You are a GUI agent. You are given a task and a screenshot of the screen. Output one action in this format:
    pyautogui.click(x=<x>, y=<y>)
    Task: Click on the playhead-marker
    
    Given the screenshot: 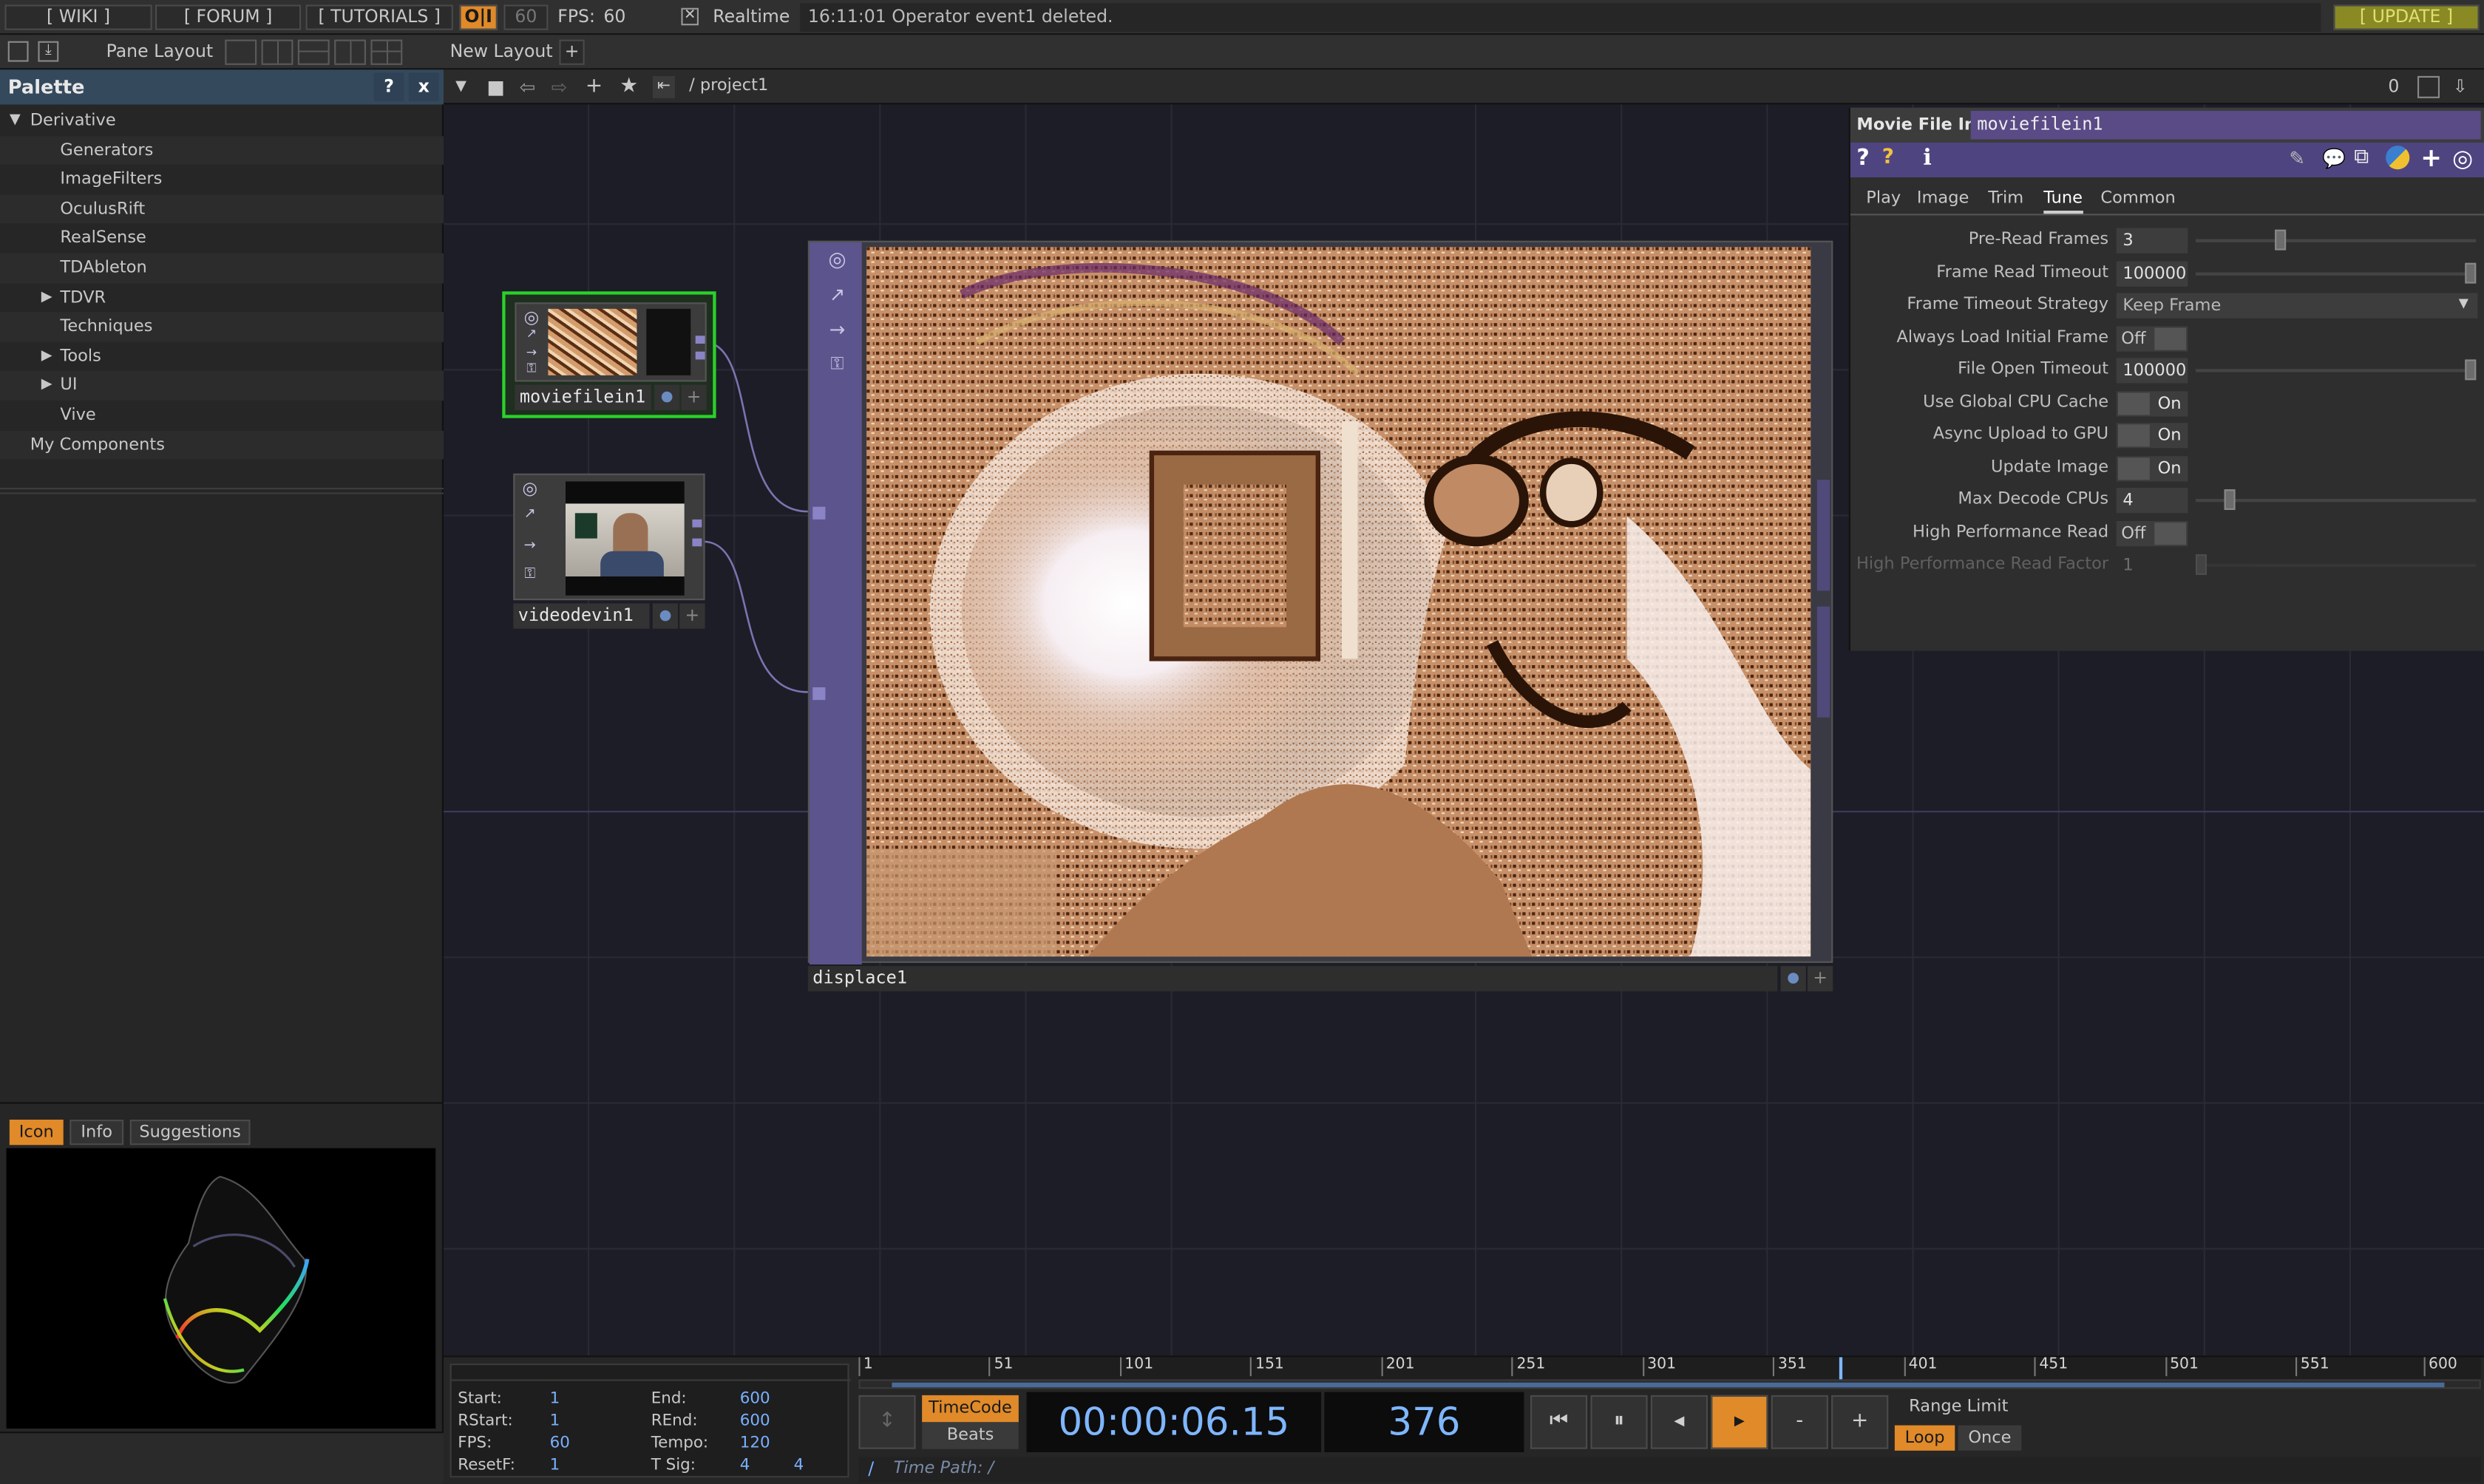 What is the action you would take?
    pyautogui.click(x=1840, y=1368)
    